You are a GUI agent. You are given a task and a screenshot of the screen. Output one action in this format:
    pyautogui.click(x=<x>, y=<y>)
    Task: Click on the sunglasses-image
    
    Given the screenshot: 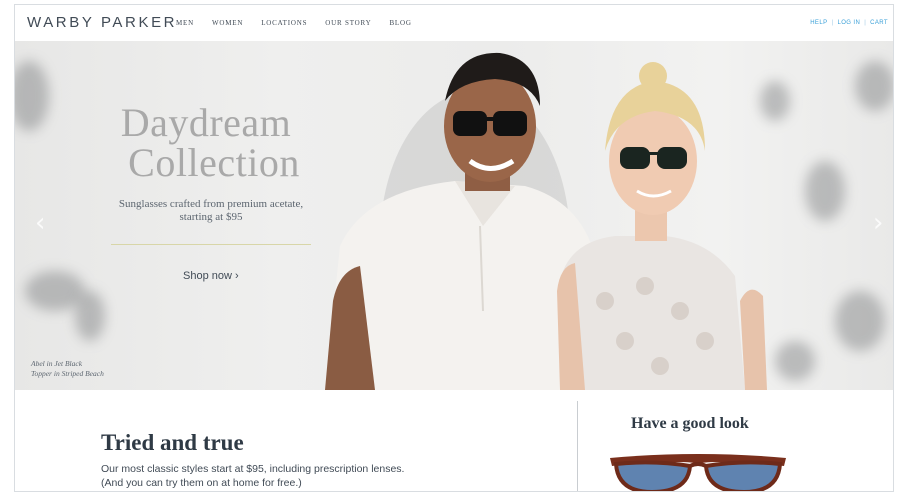 What is the action you would take?
    pyautogui.click(x=698, y=472)
    